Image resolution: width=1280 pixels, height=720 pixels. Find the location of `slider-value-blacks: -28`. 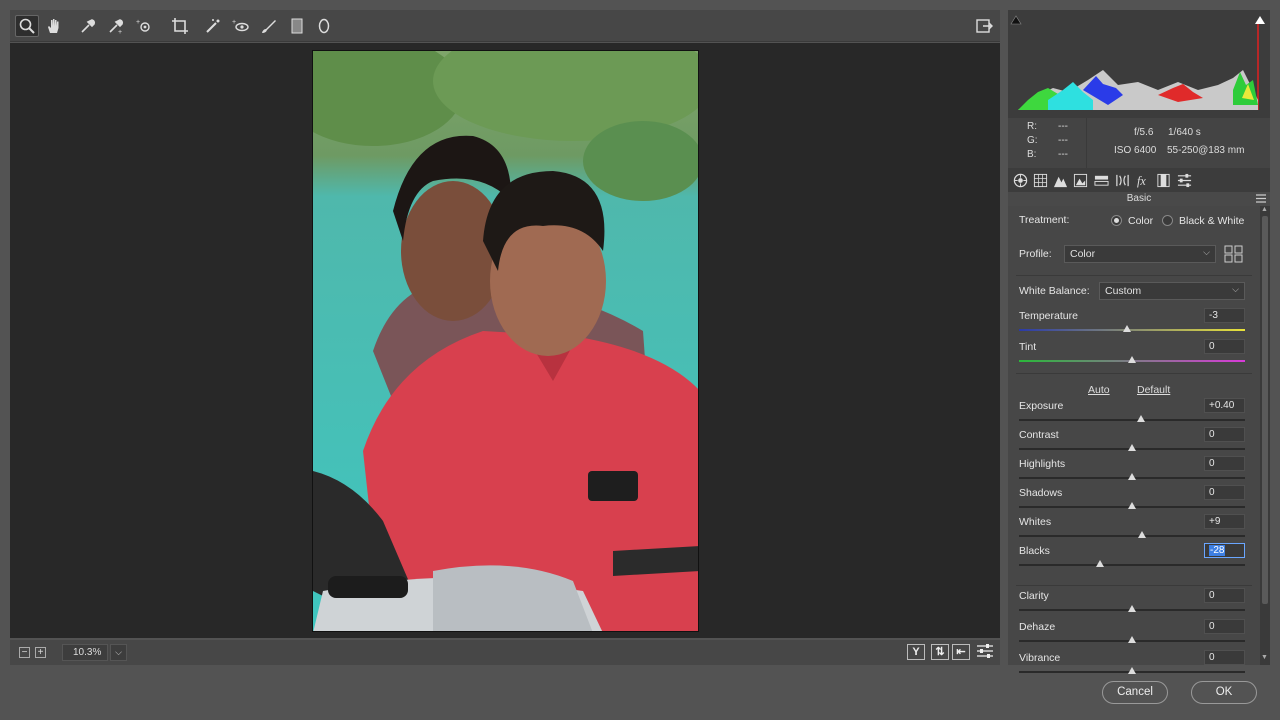

slider-value-blacks: -28 is located at coordinates (1224, 550).